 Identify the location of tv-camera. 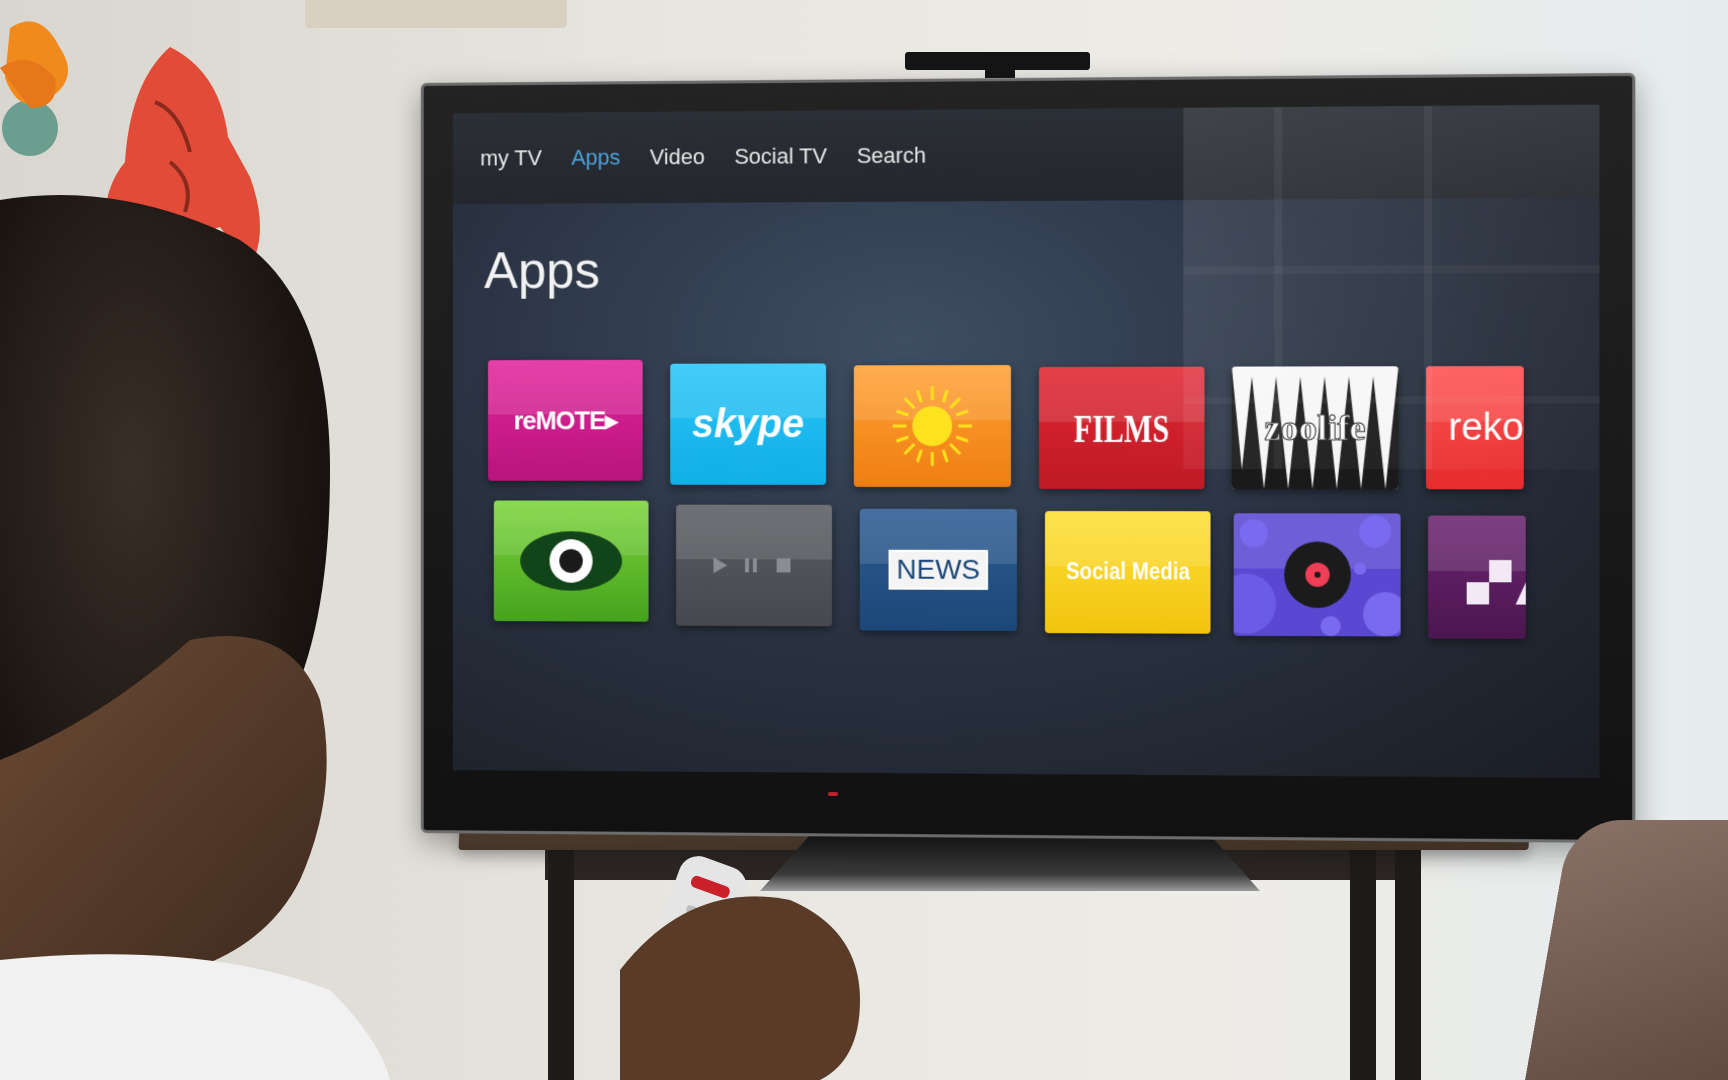
(997, 61).